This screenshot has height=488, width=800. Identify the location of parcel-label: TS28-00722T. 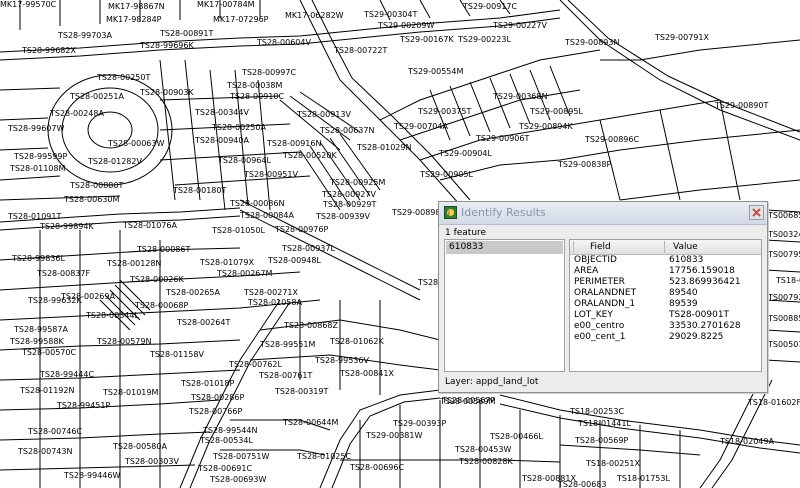
(361, 50).